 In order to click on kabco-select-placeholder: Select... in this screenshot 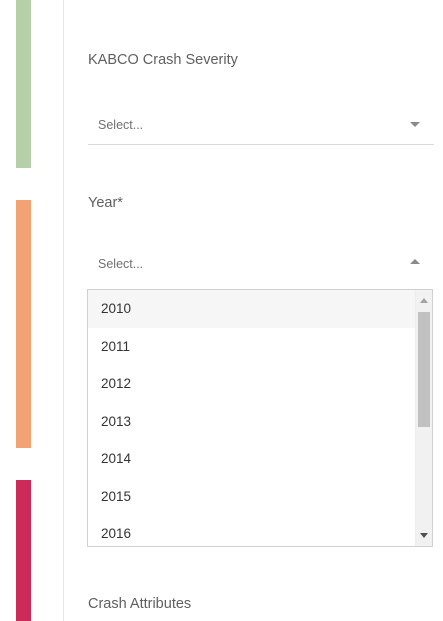, I will do `click(121, 125)`.